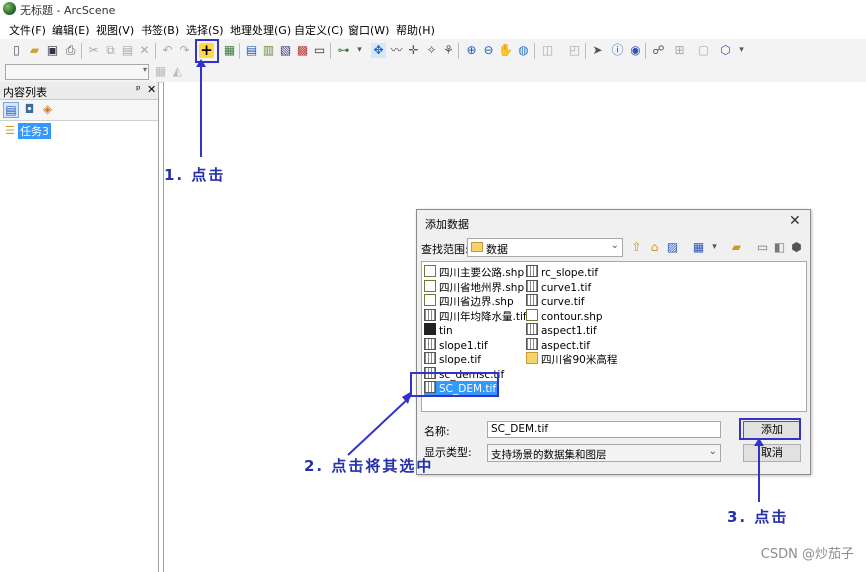 The height and width of the screenshot is (572, 866). I want to click on dialog-close-icon: ✕, so click(795, 221).